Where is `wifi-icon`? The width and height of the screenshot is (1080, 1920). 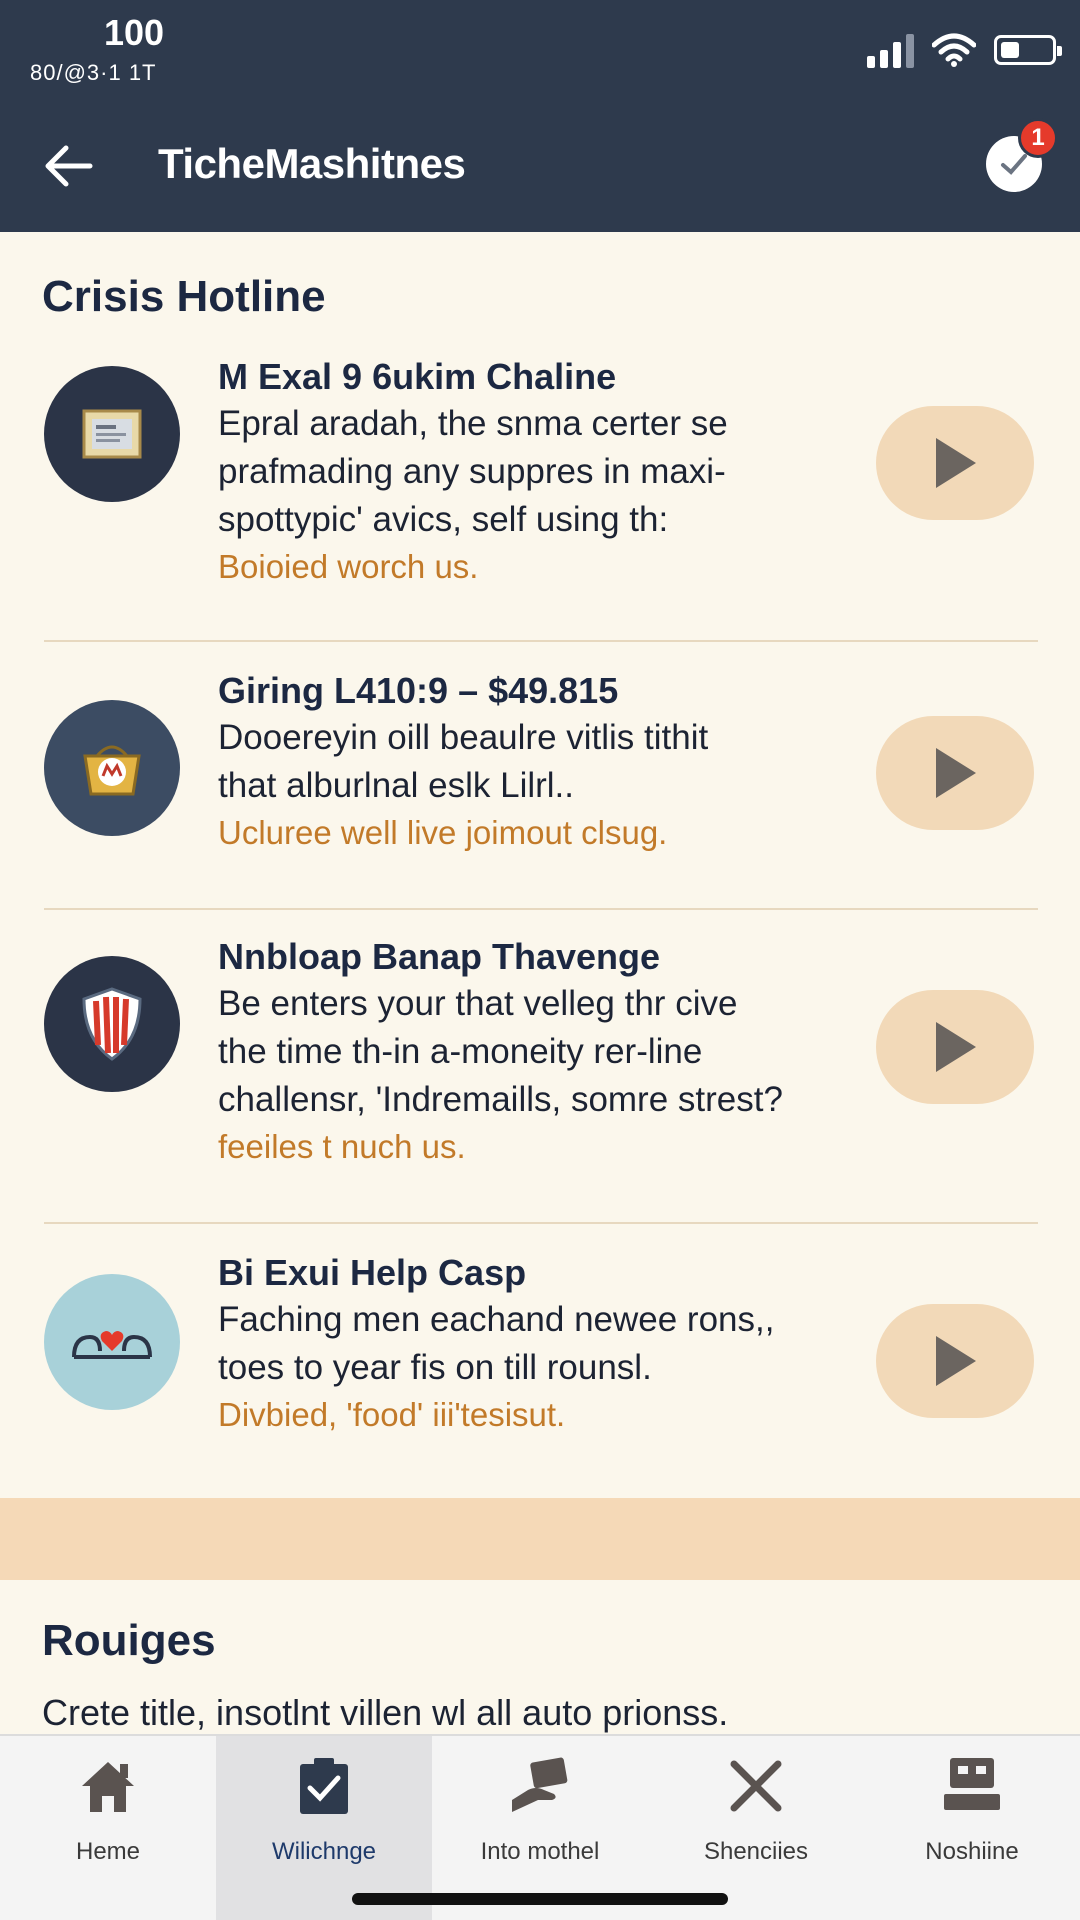
wifi-icon is located at coordinates (954, 50).